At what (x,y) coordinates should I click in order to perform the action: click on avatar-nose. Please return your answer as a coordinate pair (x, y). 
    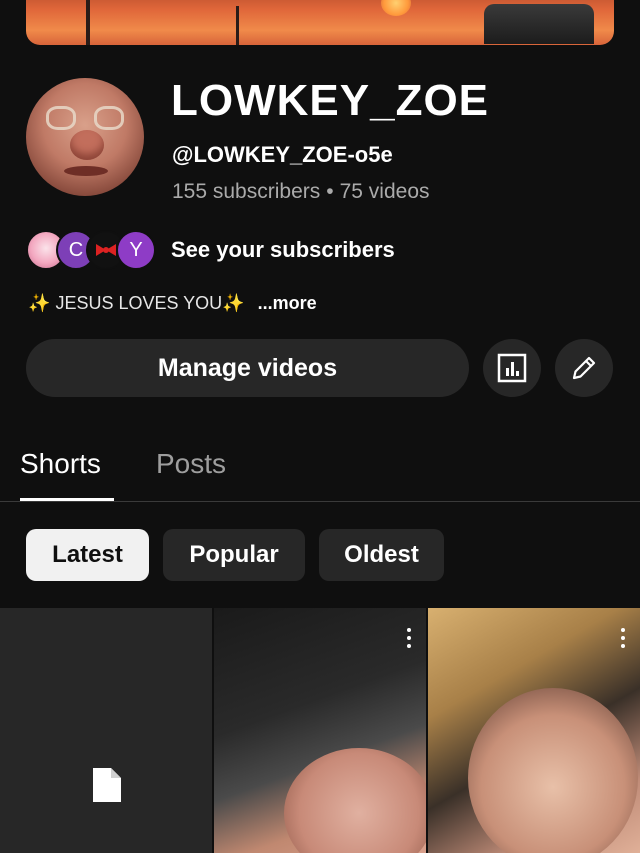
    Looking at the image, I should click on (87, 145).